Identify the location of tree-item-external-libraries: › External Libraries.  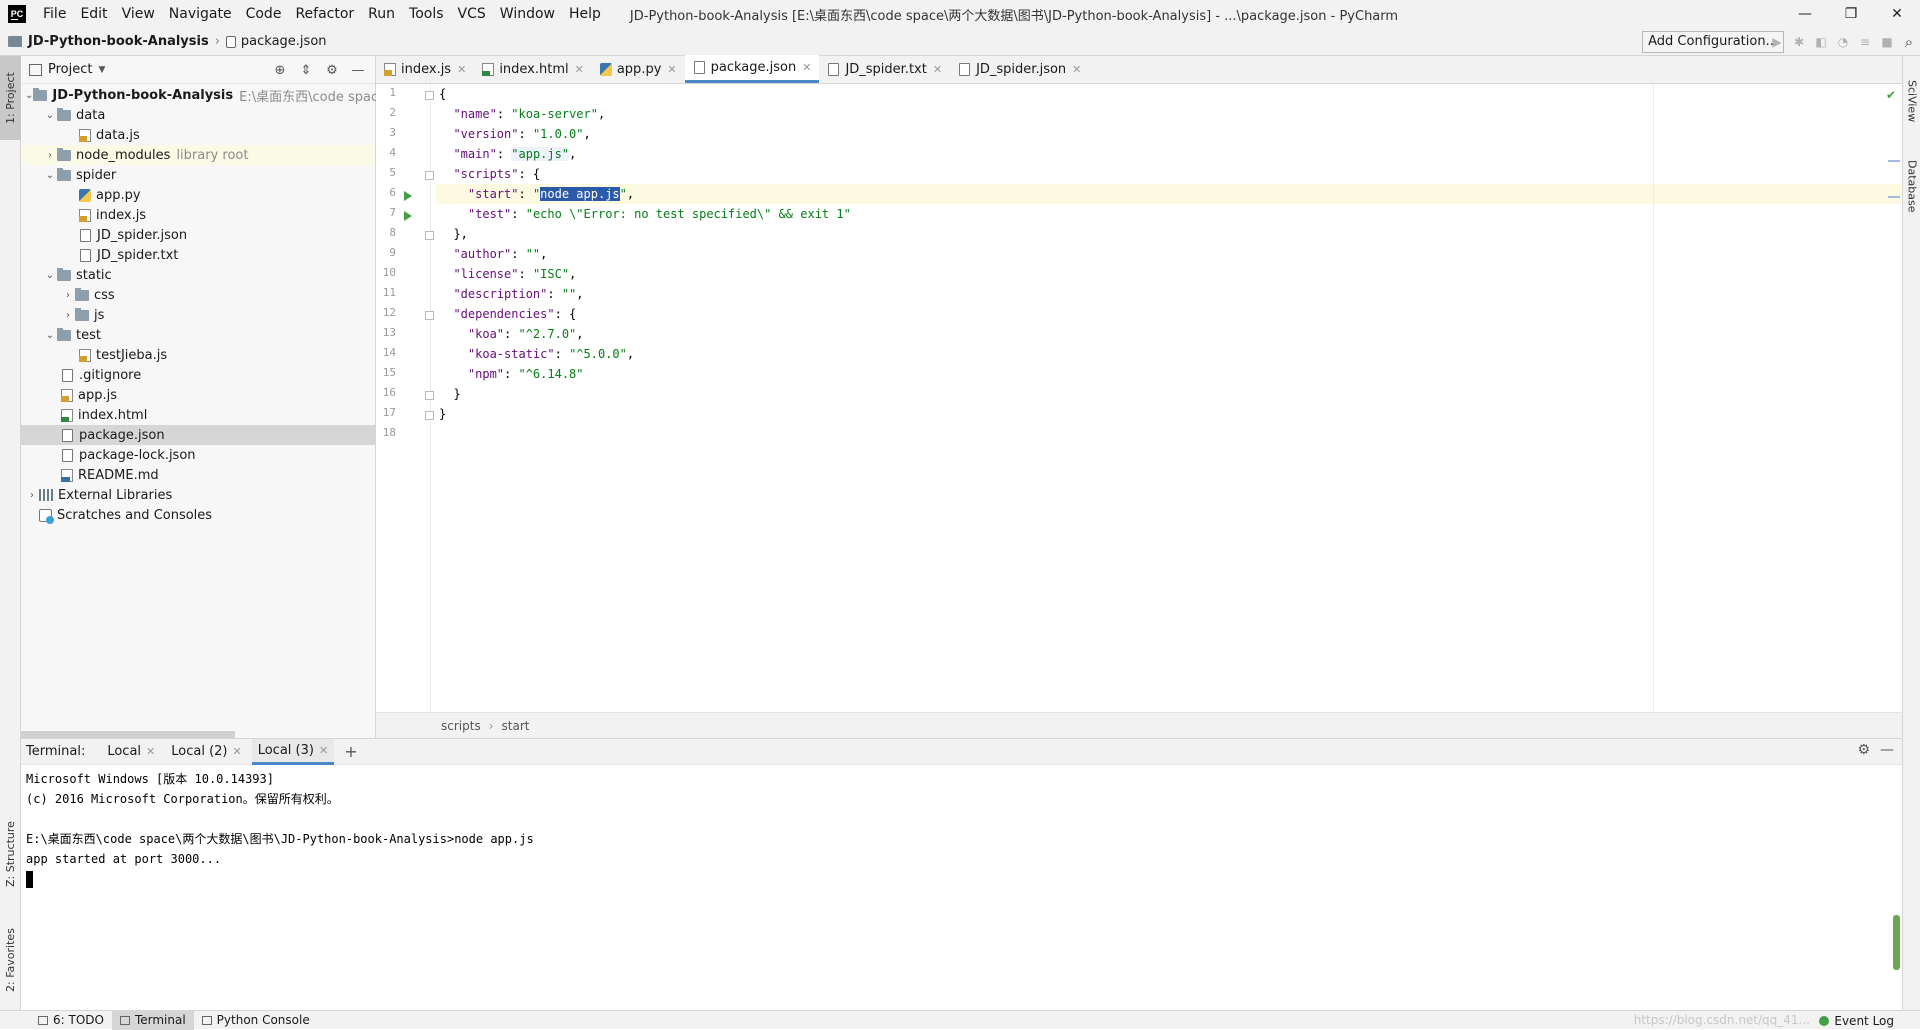
(198, 495).